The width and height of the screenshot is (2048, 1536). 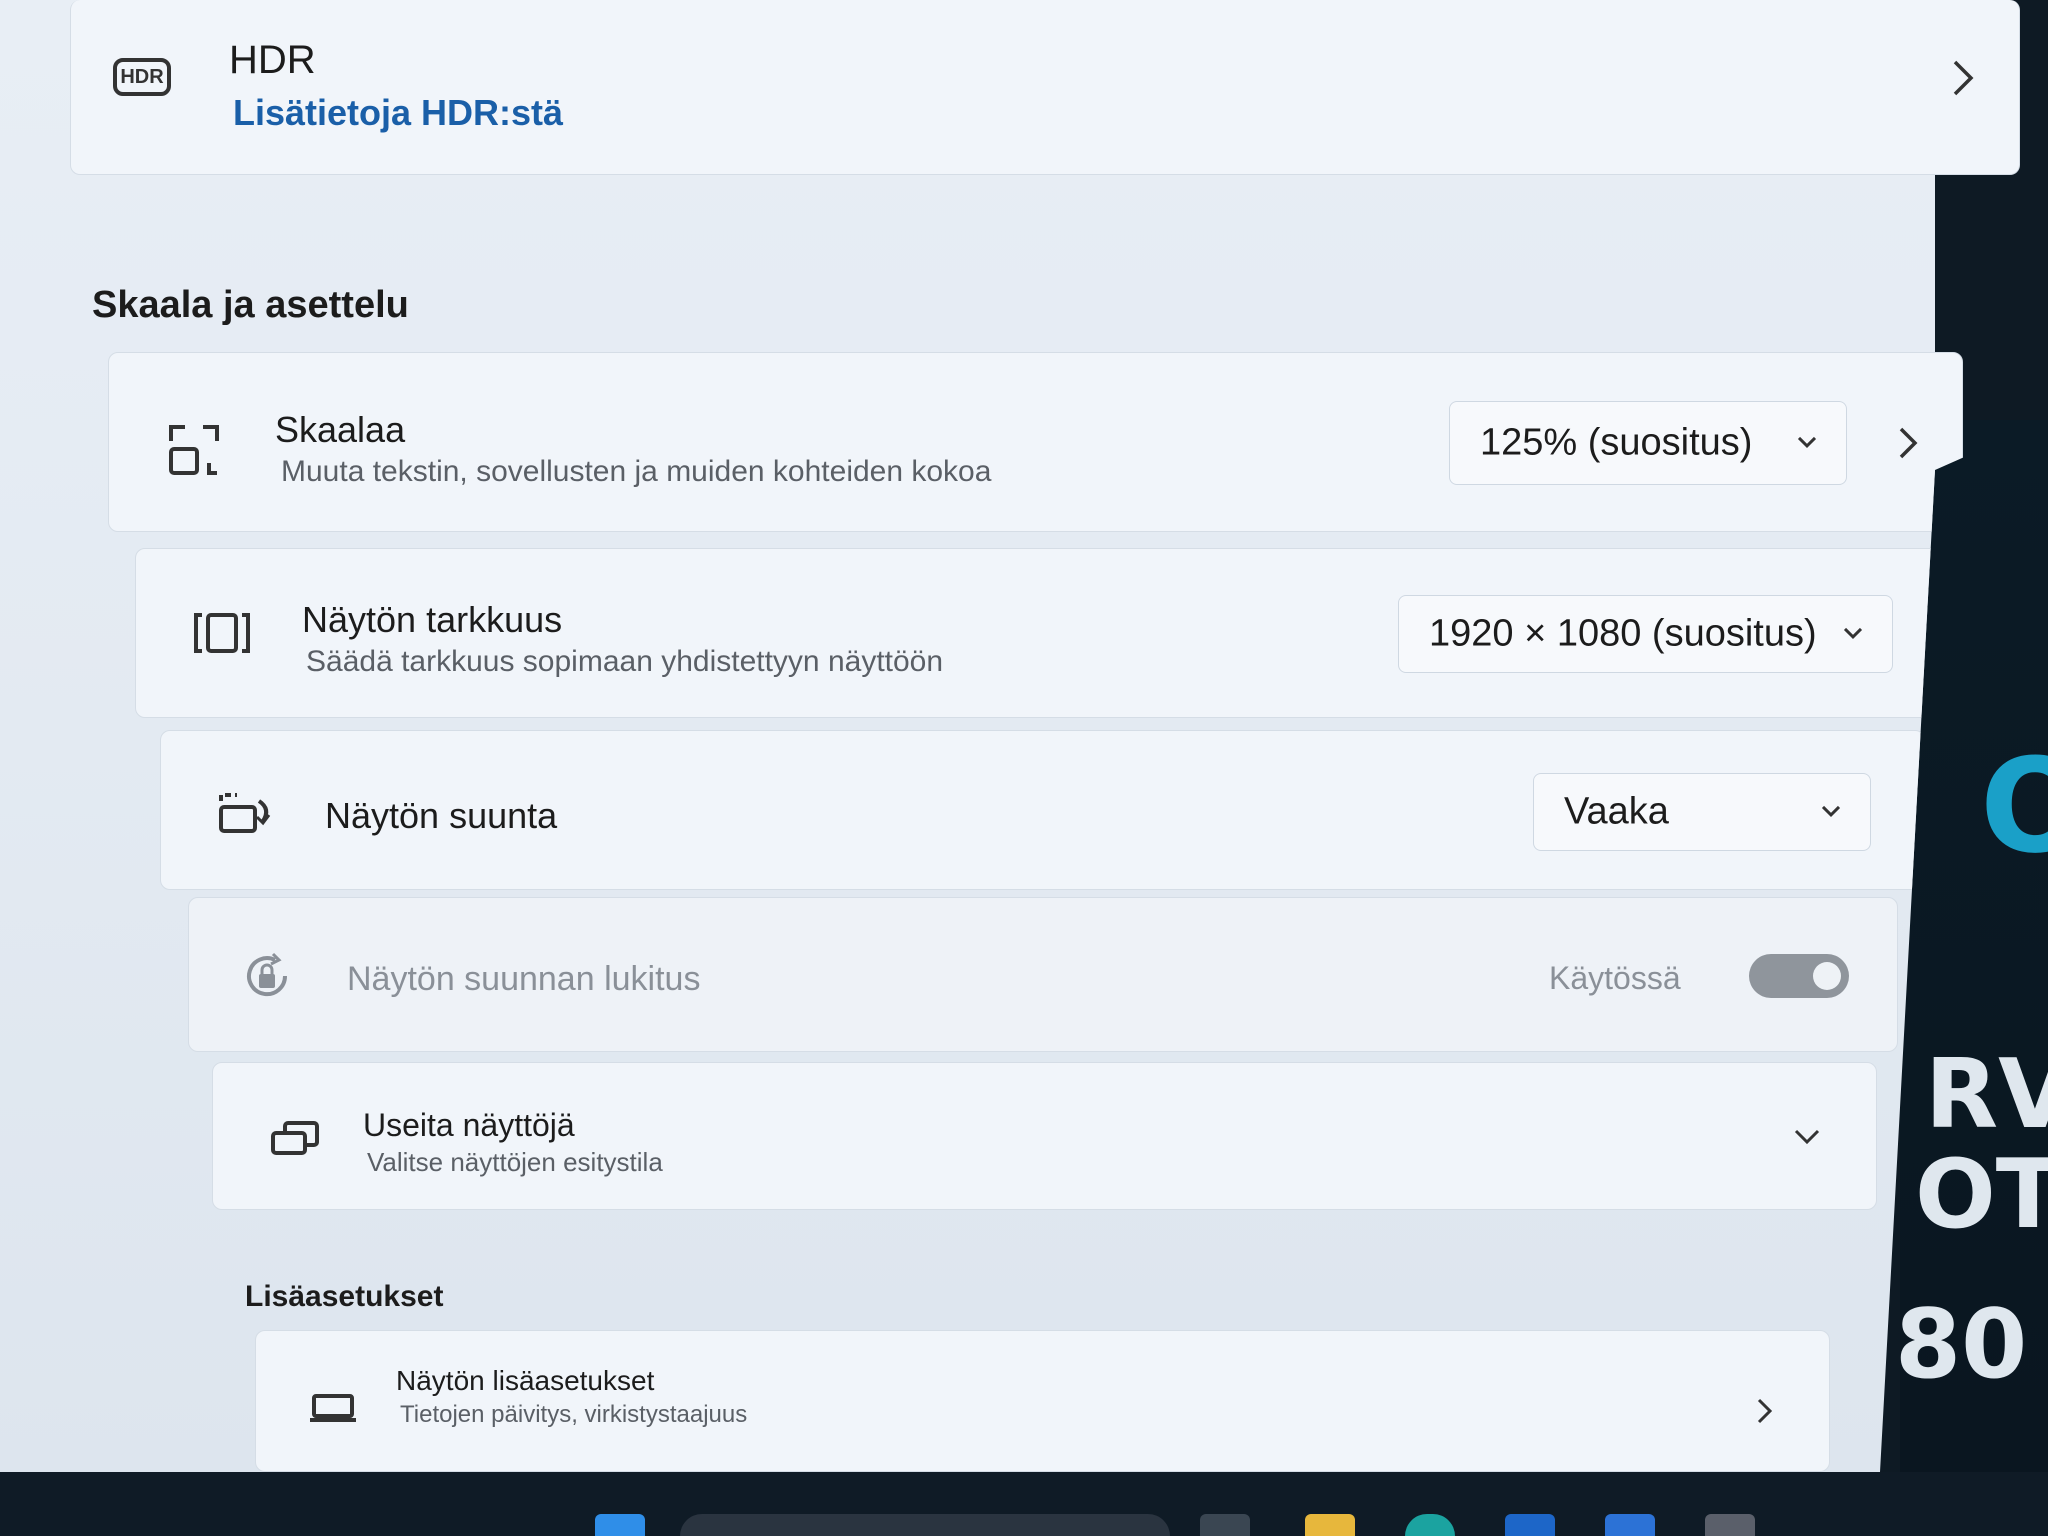 I want to click on rotation-lock-toggle, so click(x=1799, y=976).